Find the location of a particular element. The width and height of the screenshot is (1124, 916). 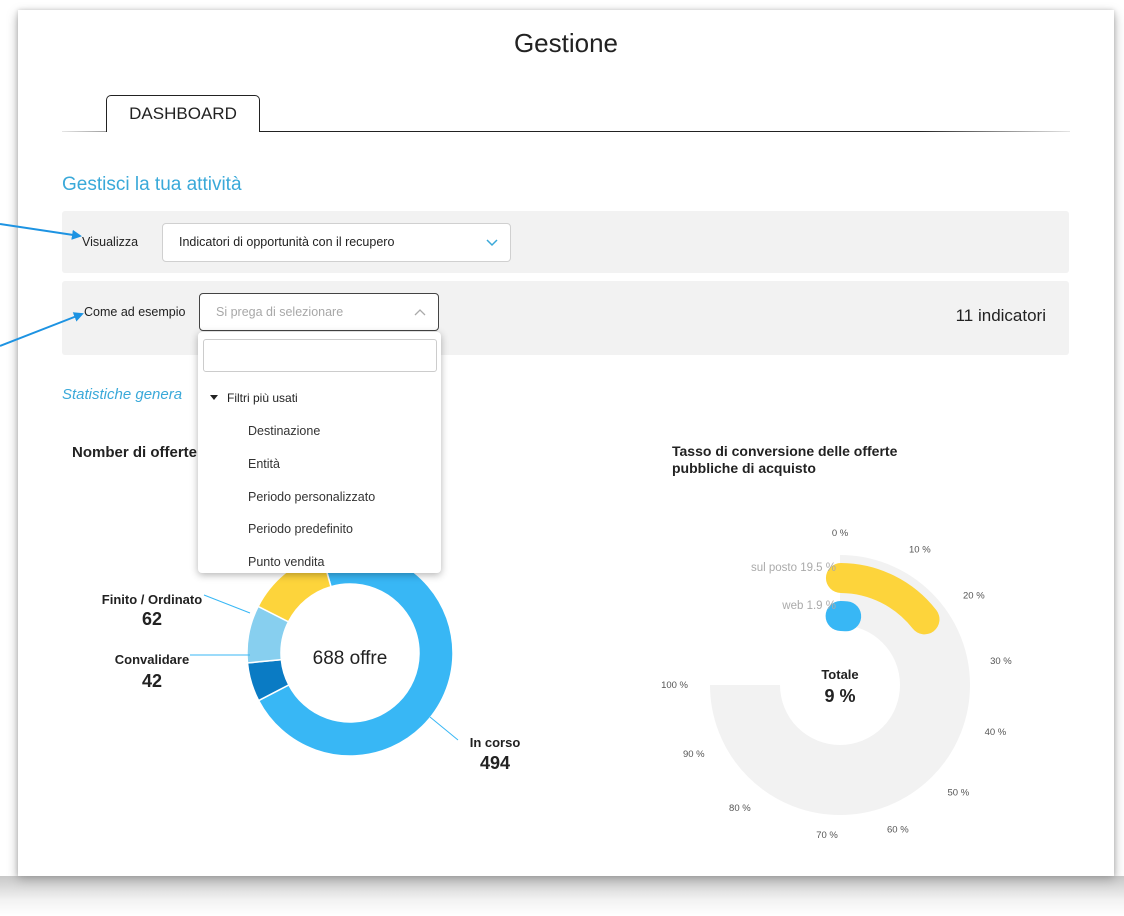

slice-label-convalidare: Convalidare is located at coordinates (152, 659).